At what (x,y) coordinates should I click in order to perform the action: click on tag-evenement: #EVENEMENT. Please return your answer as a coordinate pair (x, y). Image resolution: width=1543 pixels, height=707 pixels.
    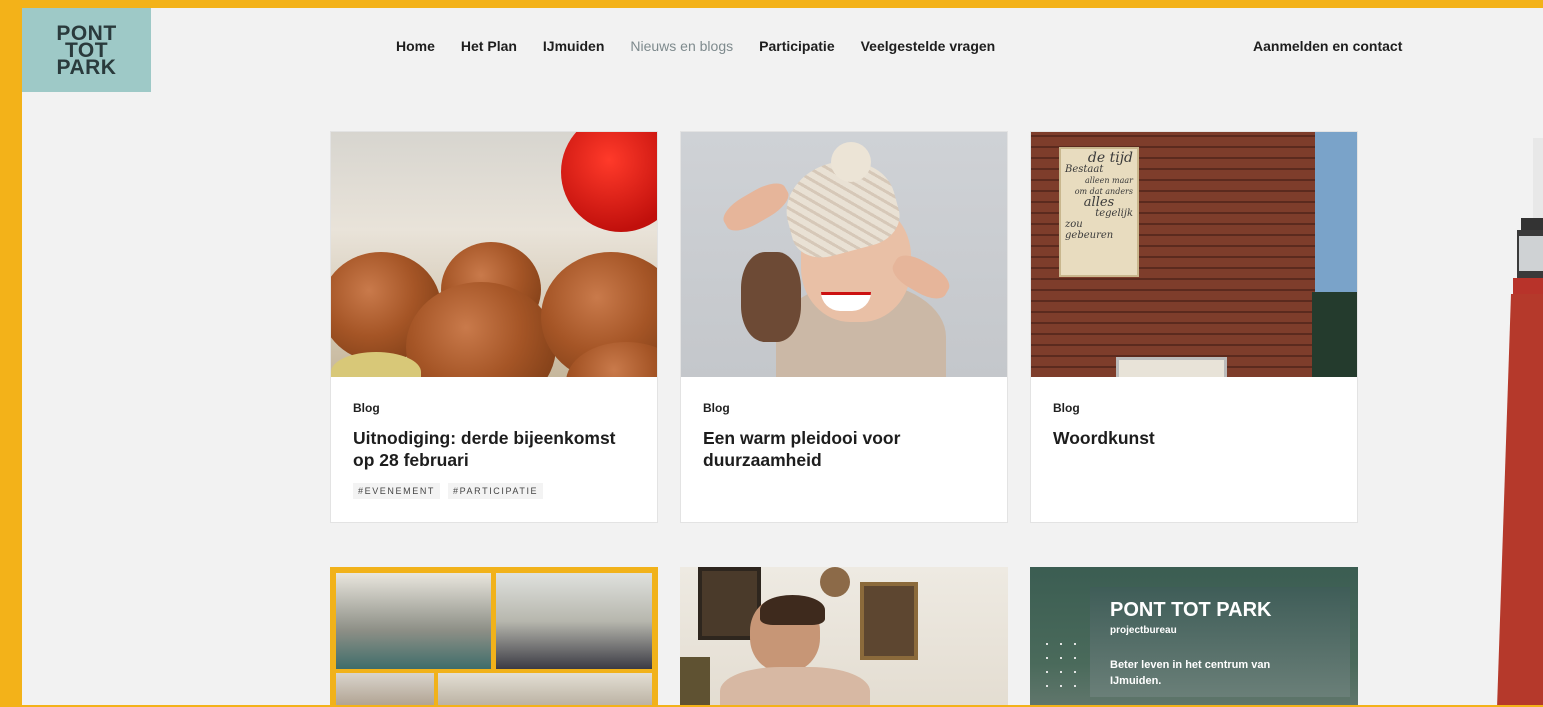
    Looking at the image, I should click on (397, 491).